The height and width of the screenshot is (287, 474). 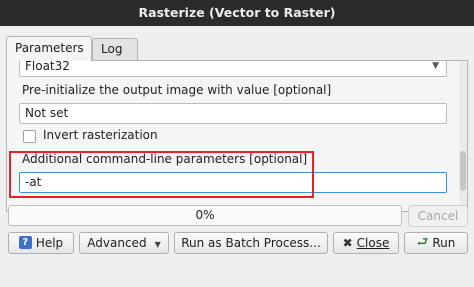 I want to click on invert-label: Invert rasterization, so click(x=100, y=135).